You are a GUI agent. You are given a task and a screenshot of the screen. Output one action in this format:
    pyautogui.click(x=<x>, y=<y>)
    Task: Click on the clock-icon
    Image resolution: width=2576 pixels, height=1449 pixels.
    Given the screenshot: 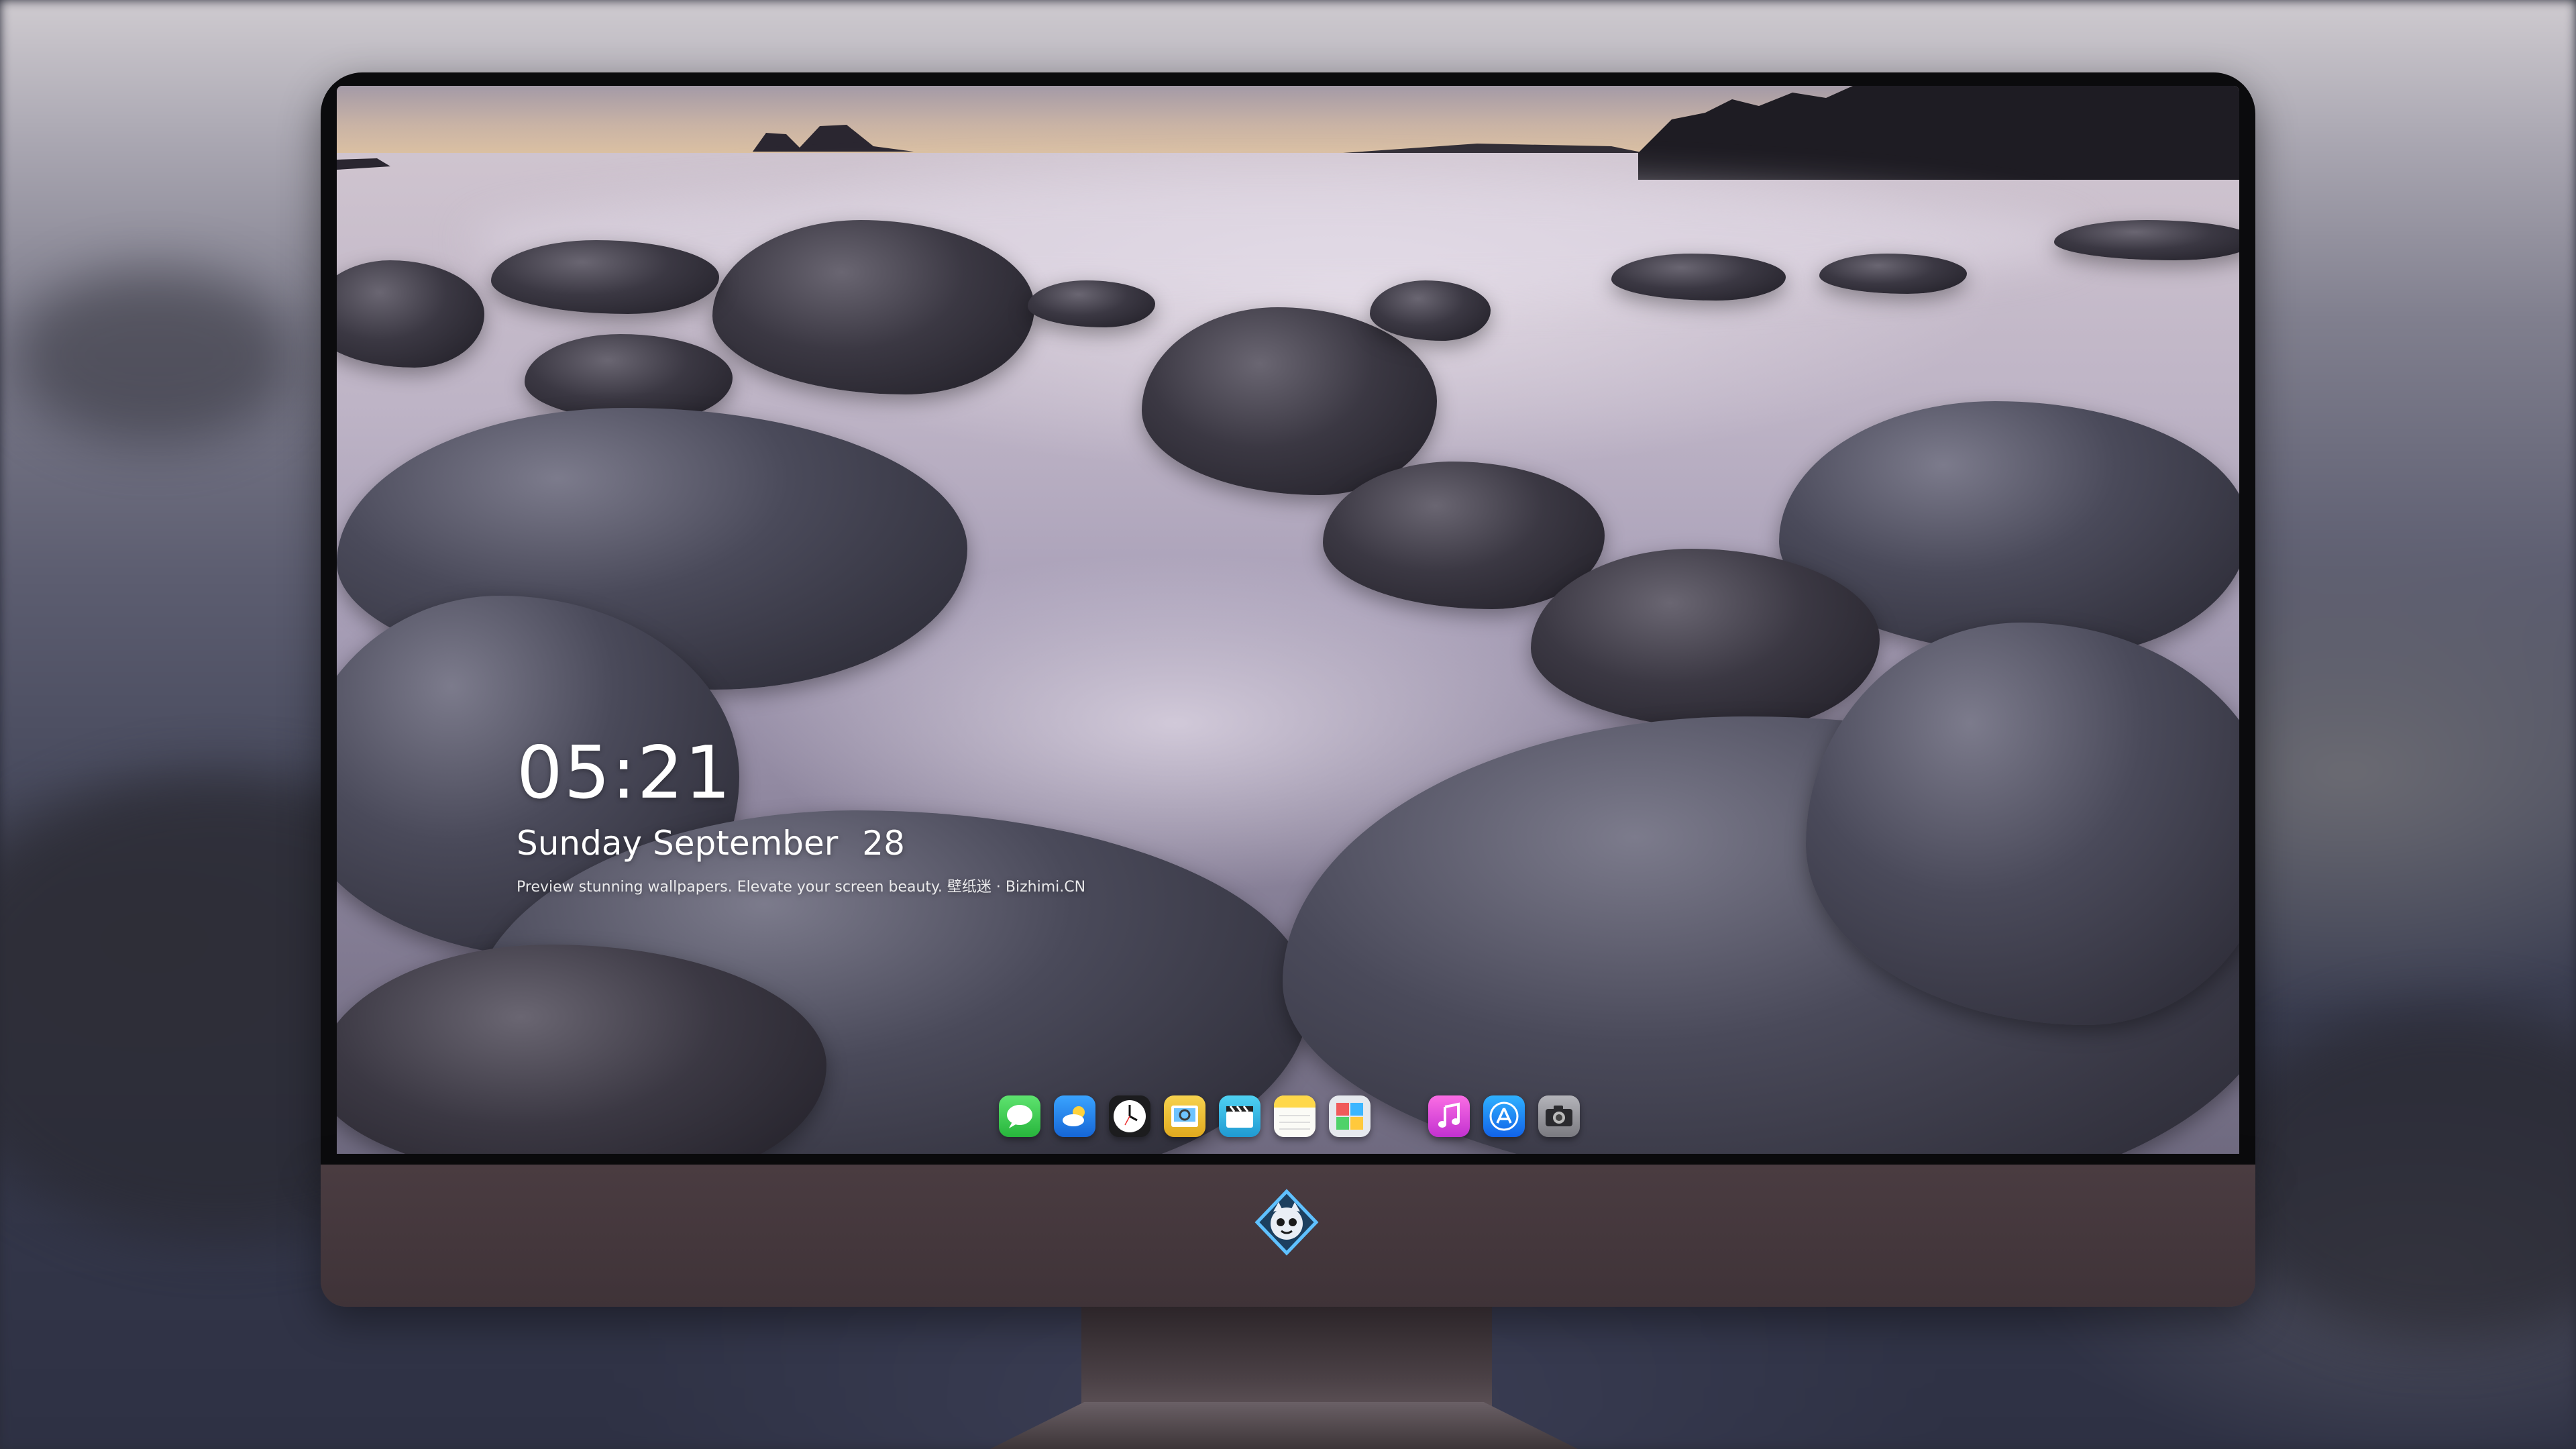 What is the action you would take?
    pyautogui.click(x=1129, y=1116)
    